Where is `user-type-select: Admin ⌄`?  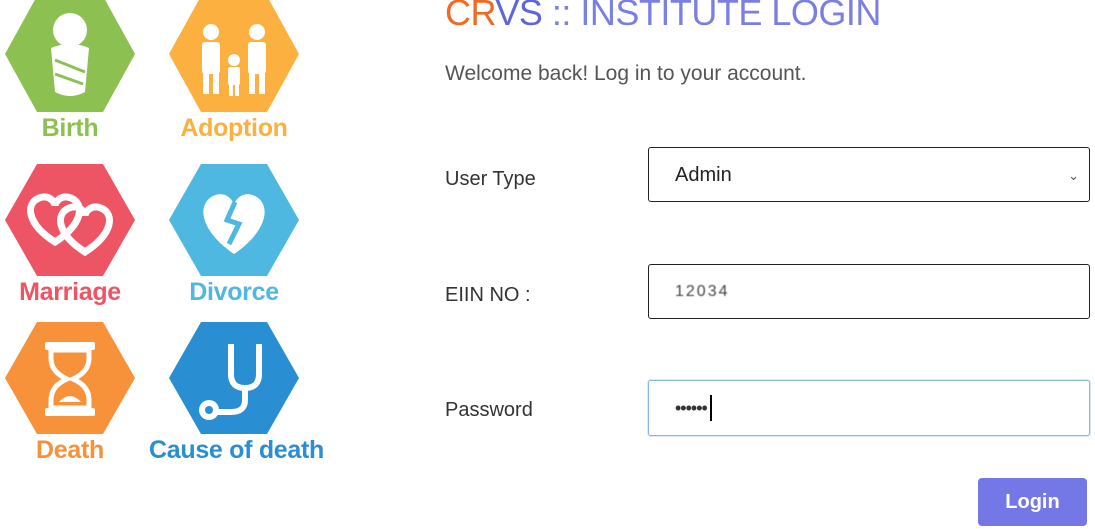
user-type-select: Admin ⌄ is located at coordinates (869, 174).